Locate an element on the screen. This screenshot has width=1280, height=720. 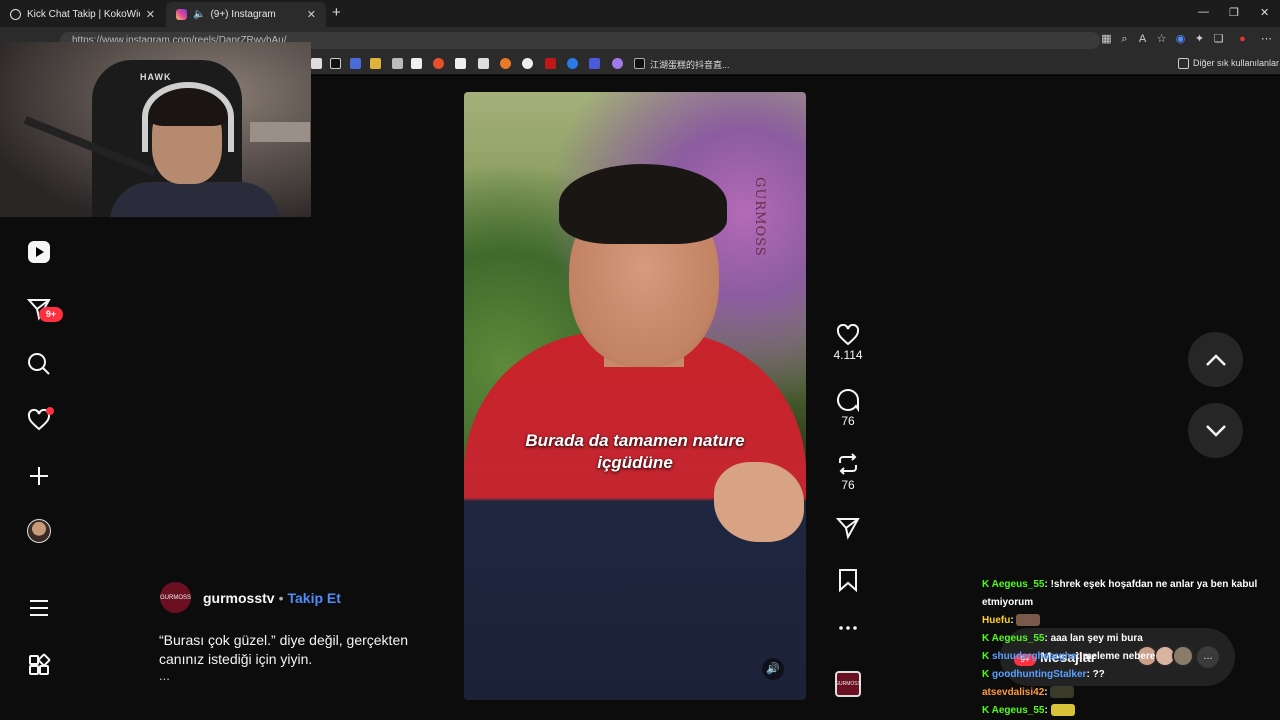
video-person-hand is located at coordinates (759, 502).